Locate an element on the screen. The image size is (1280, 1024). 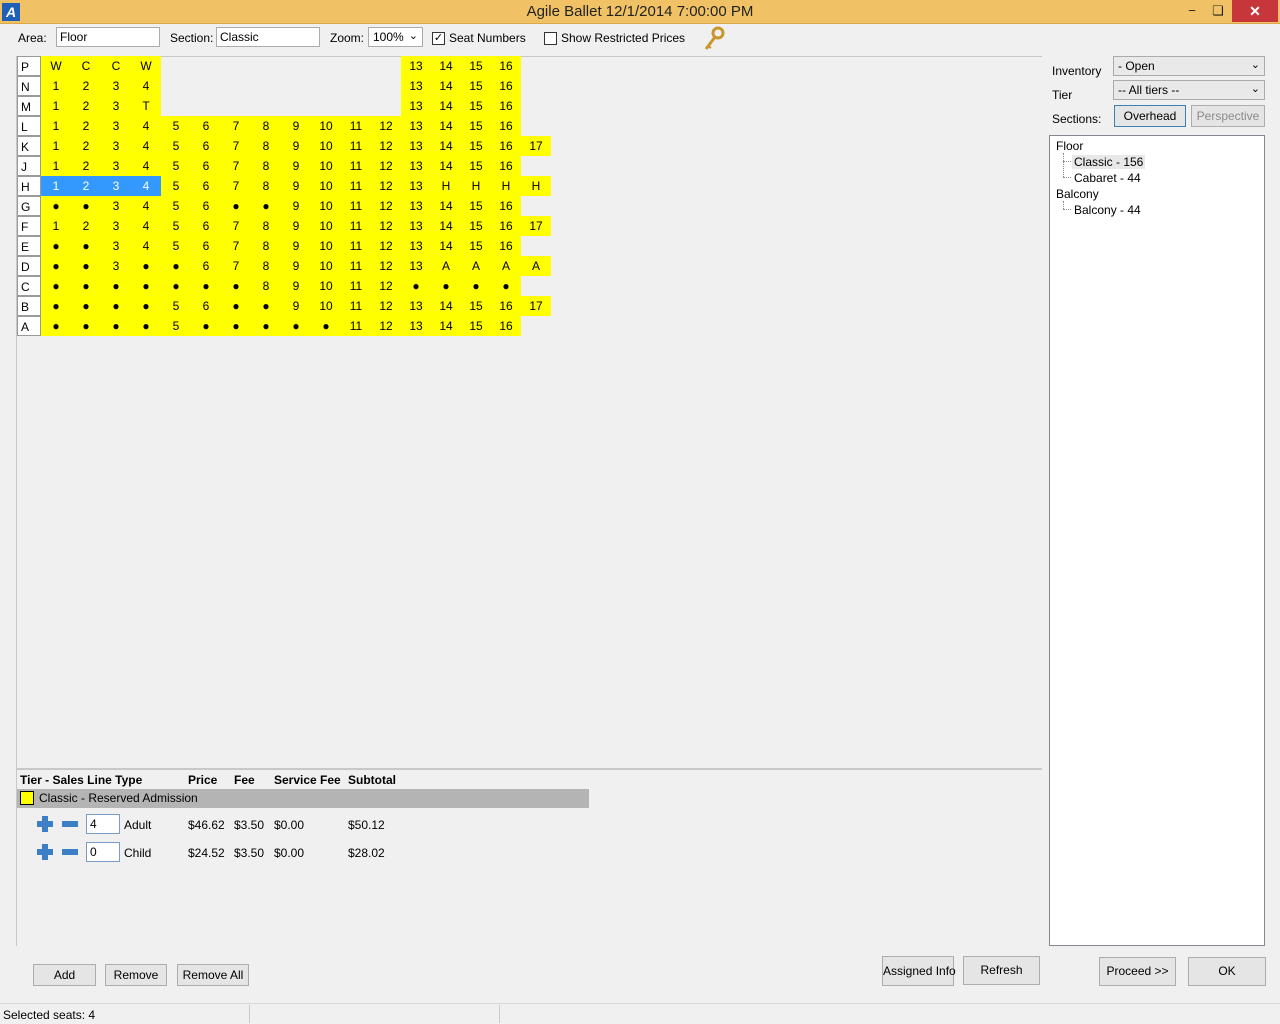
minus-icon is located at coordinates (70, 824).